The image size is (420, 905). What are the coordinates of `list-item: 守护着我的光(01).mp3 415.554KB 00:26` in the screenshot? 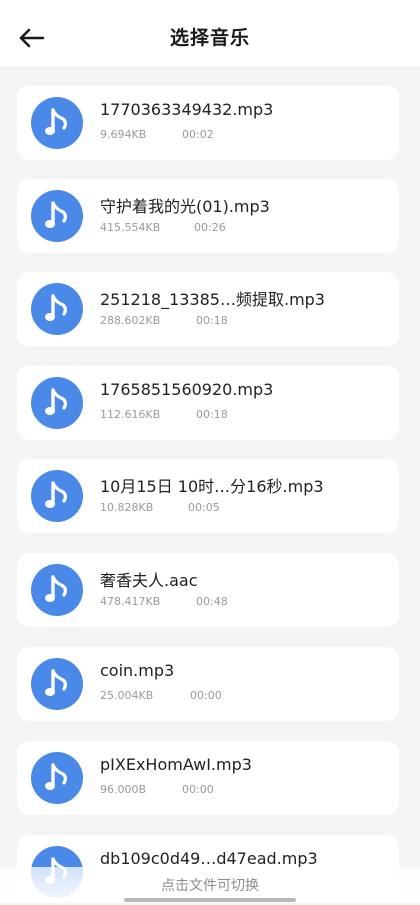 It's located at (208, 216).